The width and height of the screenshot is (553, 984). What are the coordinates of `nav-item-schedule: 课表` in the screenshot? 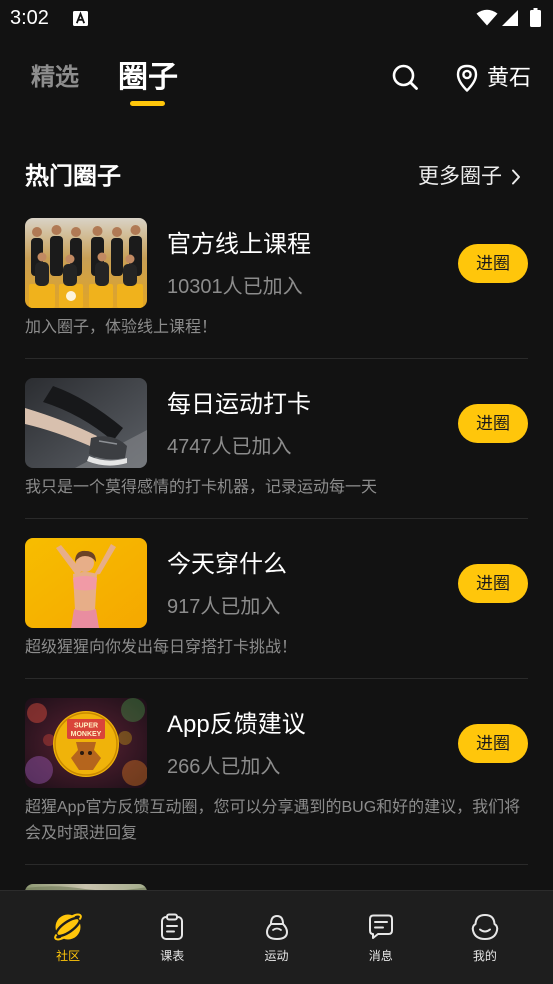 It's located at (172, 937).